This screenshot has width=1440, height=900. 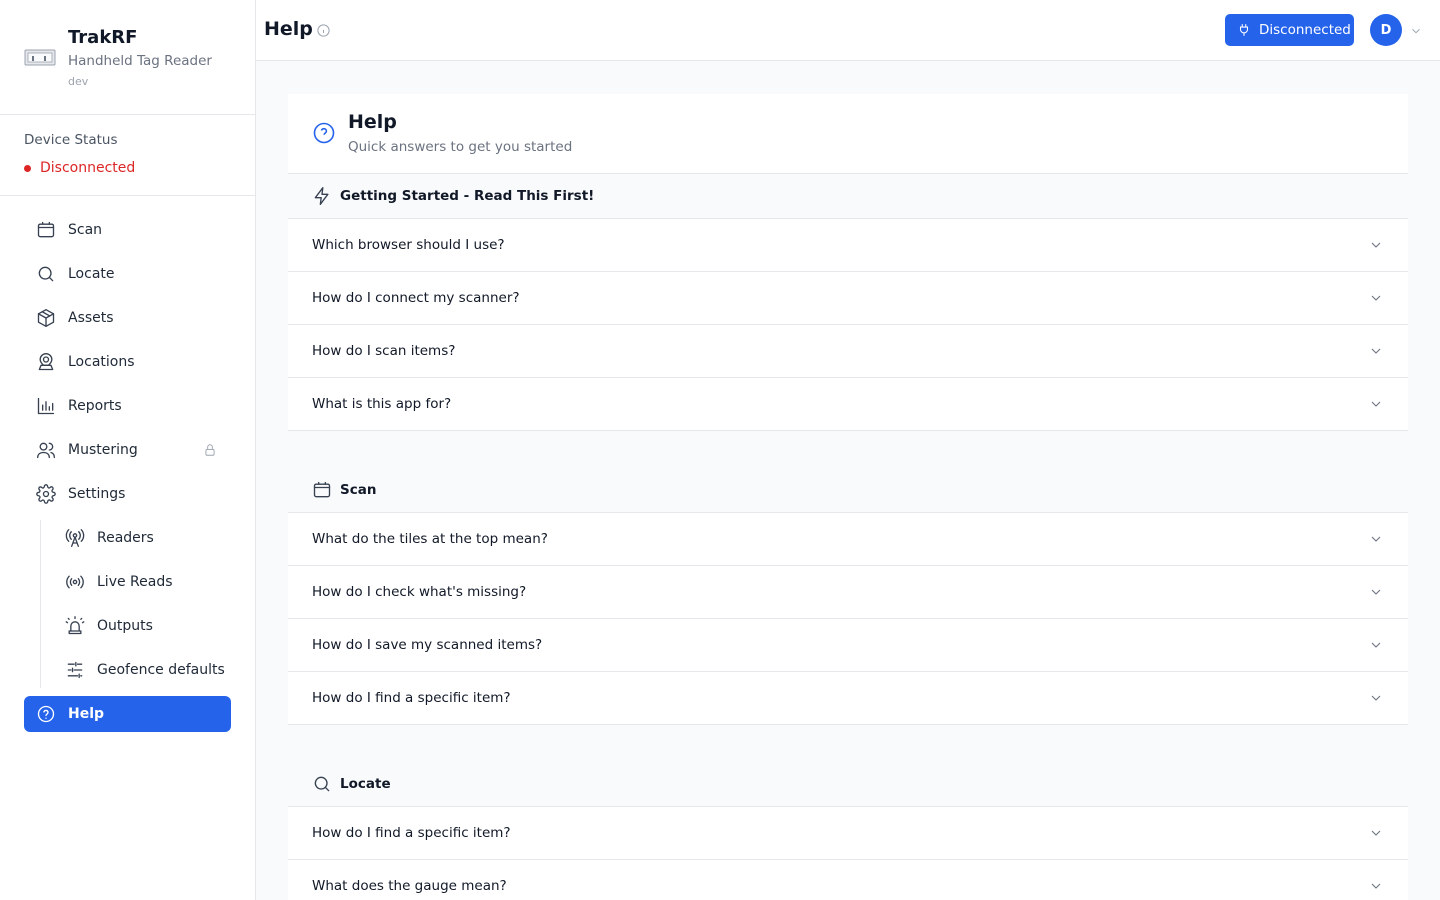 I want to click on section-title: Locate, so click(x=365, y=784).